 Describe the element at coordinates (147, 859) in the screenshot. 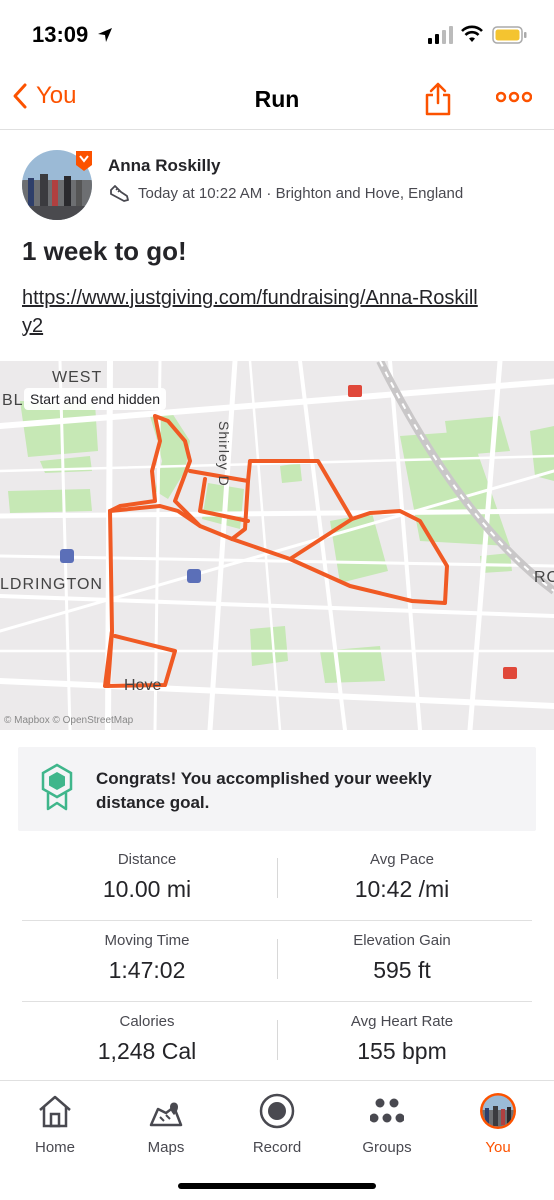

I see `stat-label: Distance` at that location.